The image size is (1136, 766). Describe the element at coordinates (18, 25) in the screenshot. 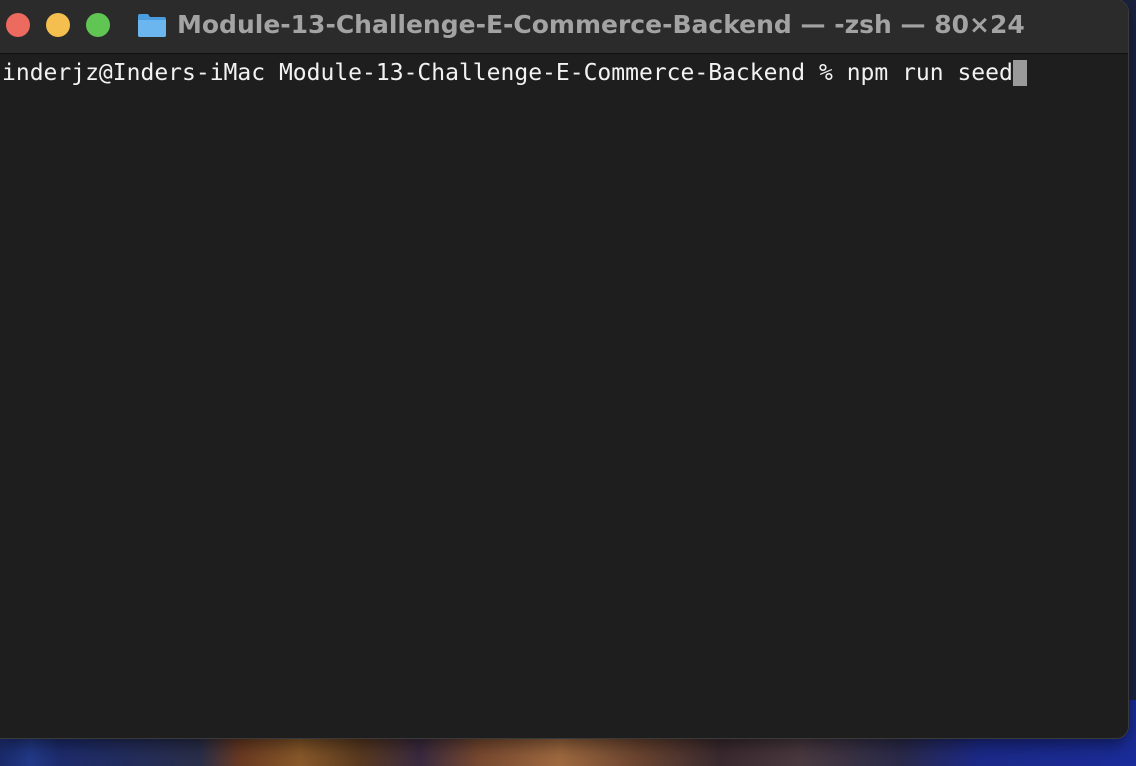

I see `close-button` at that location.